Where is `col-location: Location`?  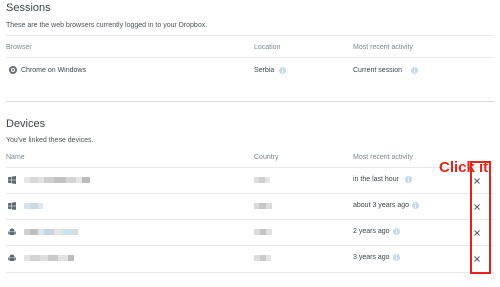
col-location: Location is located at coordinates (267, 47).